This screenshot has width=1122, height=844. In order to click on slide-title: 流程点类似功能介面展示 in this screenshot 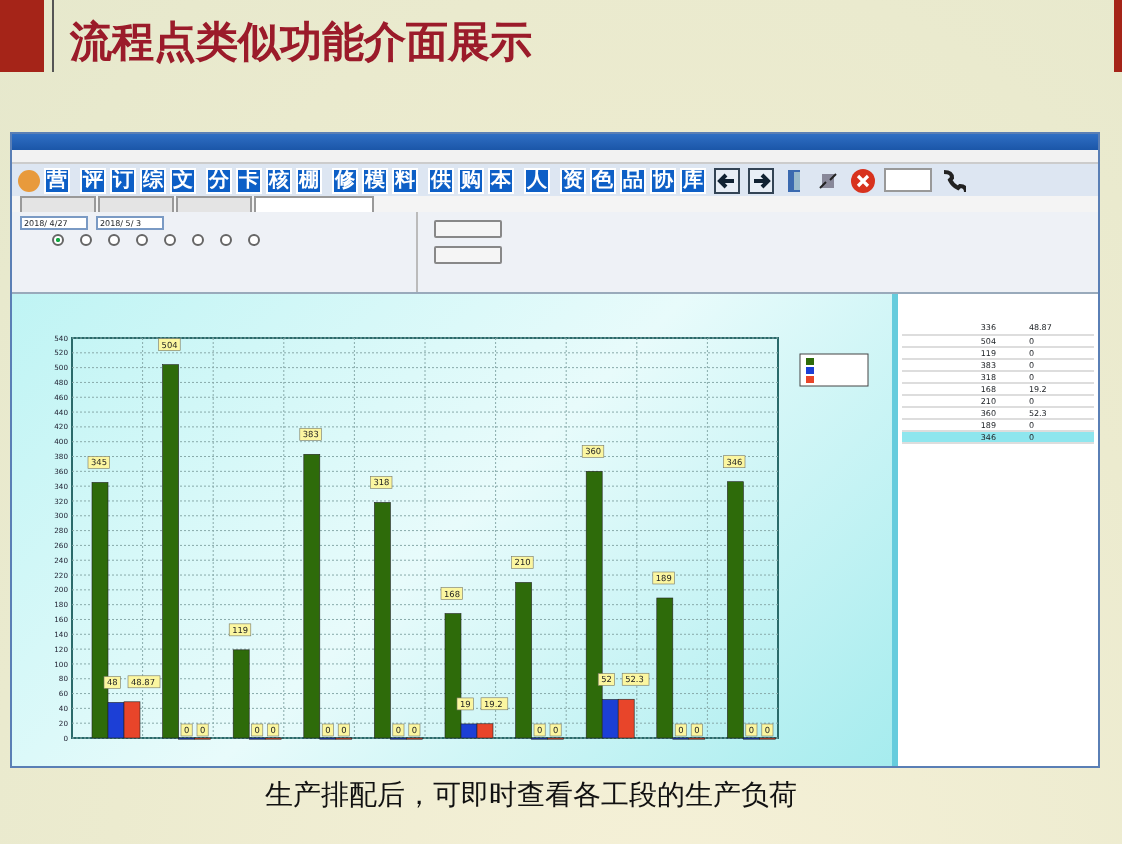, I will do `click(292, 36)`.